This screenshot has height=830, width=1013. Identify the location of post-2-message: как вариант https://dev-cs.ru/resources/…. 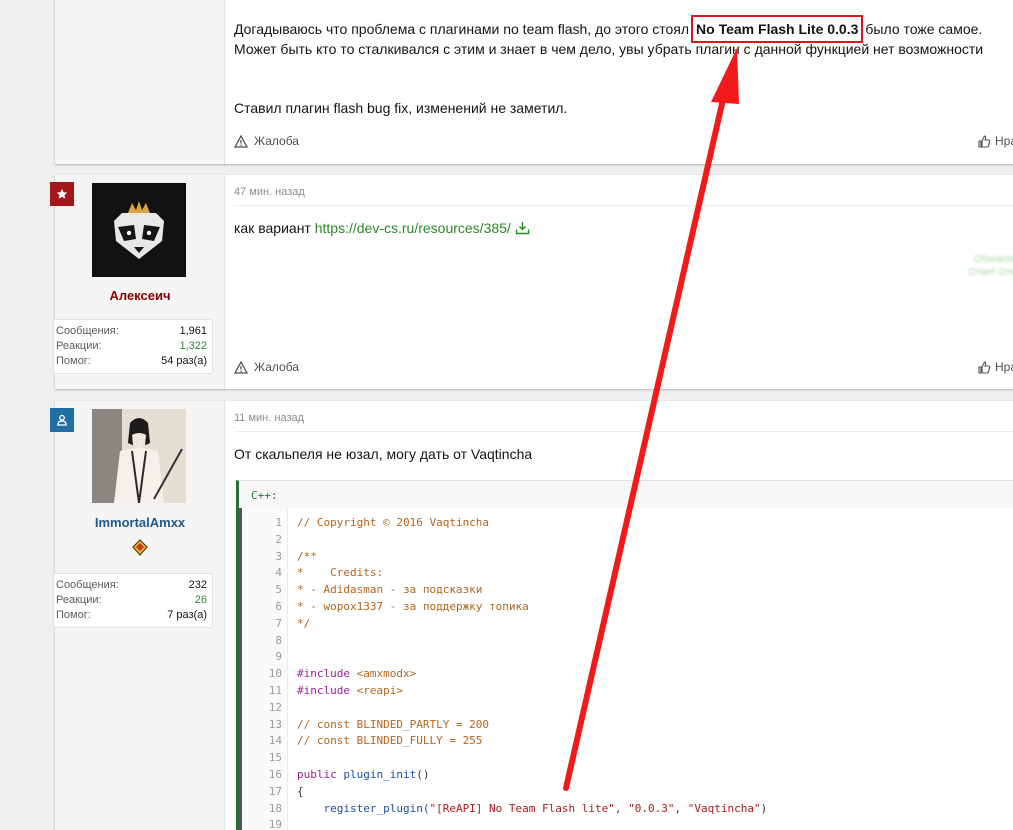
(382, 228).